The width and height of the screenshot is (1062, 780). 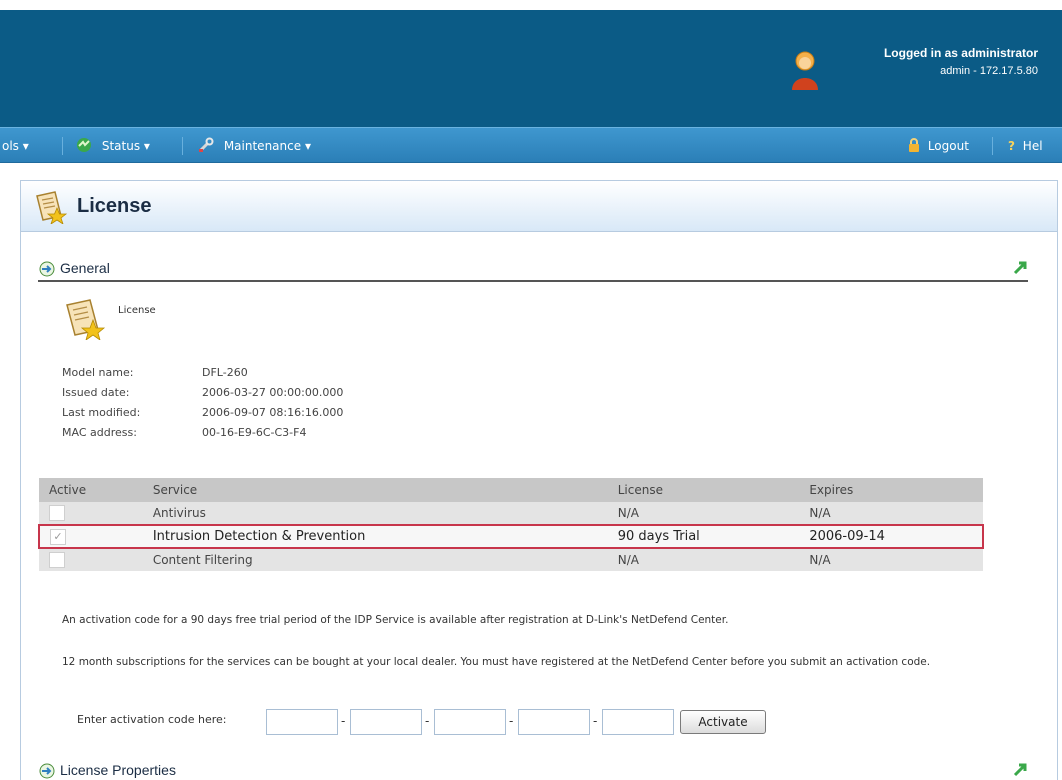 I want to click on logout-label: Logout, so click(x=948, y=146).